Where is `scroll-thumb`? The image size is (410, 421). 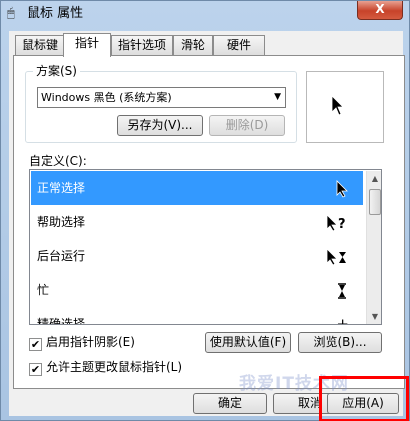 scroll-thumb is located at coordinates (375, 202).